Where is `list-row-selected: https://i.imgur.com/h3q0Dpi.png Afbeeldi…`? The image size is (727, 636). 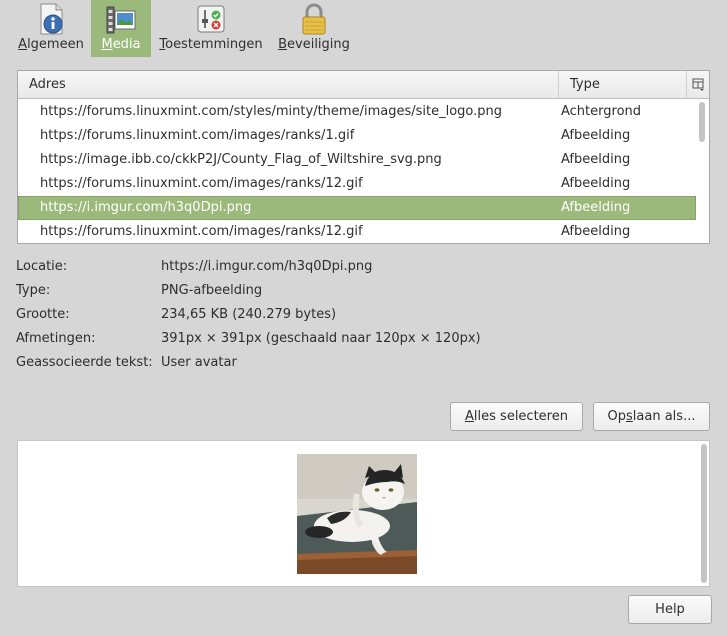
list-row-selected: https://i.imgur.com/h3q0Dpi.png Afbeeldi… is located at coordinates (357, 208).